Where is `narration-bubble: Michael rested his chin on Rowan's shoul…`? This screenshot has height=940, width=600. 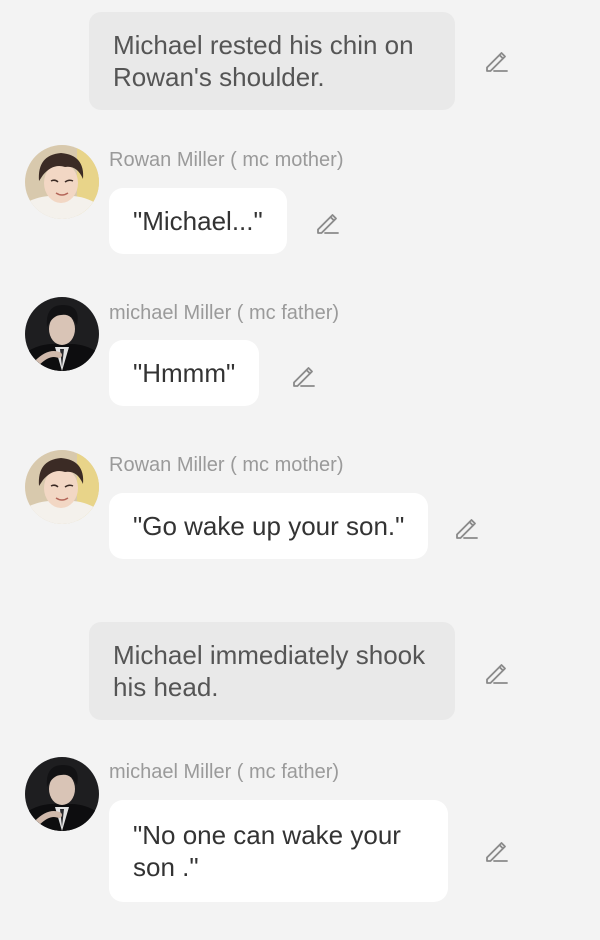 narration-bubble: Michael rested his chin on Rowan's shoul… is located at coordinates (272, 61).